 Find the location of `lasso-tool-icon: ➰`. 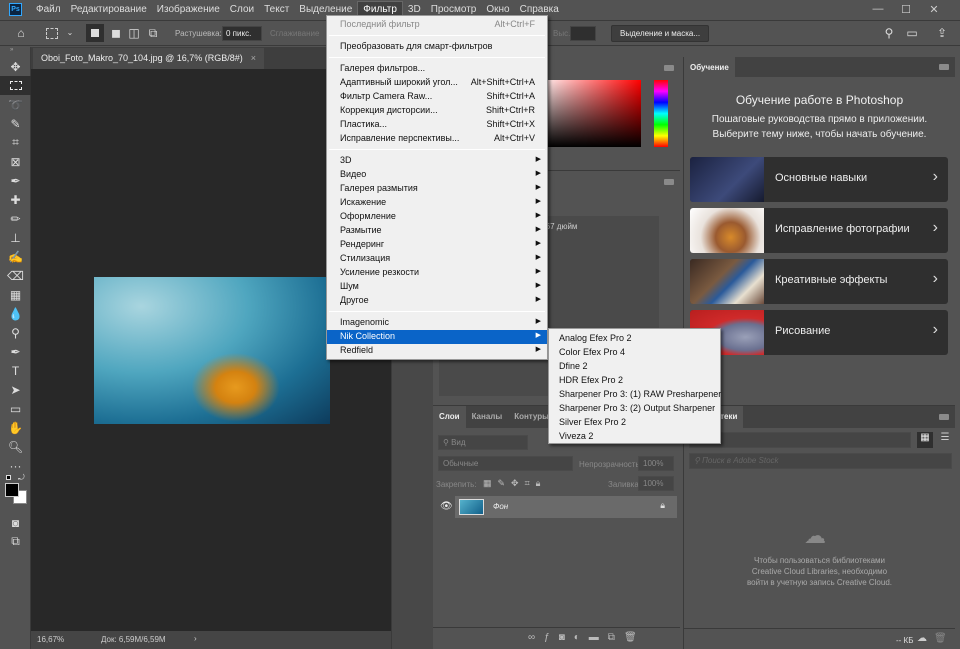

lasso-tool-icon: ➰ is located at coordinates (15, 104).